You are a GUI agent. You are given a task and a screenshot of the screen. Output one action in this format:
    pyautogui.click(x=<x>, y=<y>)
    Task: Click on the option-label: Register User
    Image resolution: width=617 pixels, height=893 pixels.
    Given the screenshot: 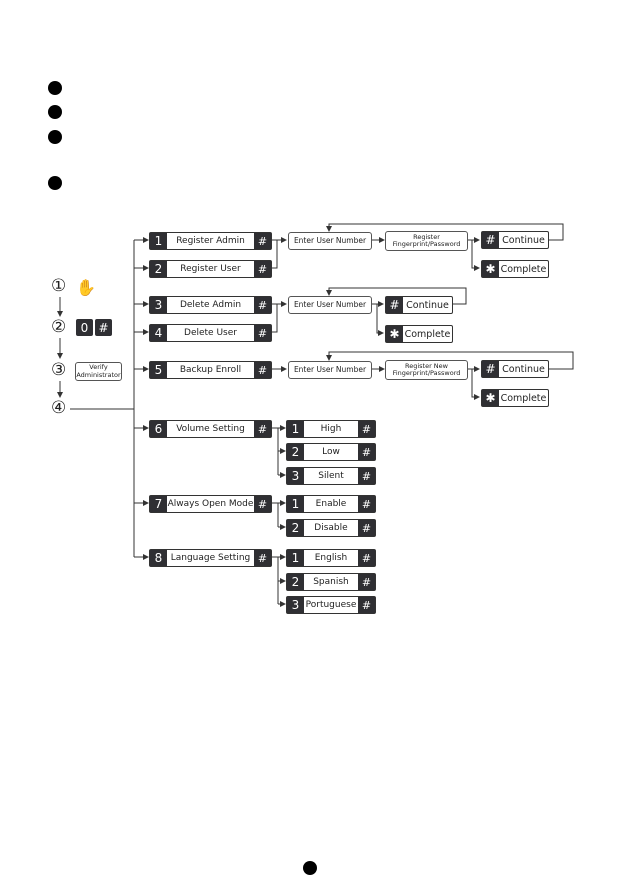 What is the action you would take?
    pyautogui.click(x=210, y=269)
    